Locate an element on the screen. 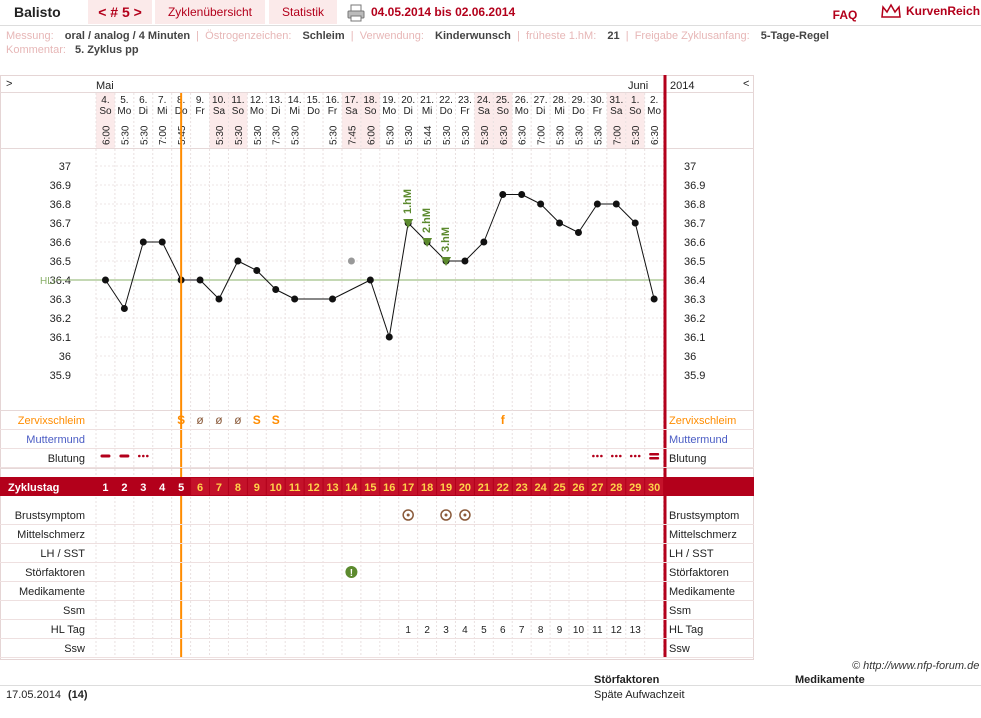 The image size is (981, 718). ytick-right: 36.2 is located at coordinates (694, 319).